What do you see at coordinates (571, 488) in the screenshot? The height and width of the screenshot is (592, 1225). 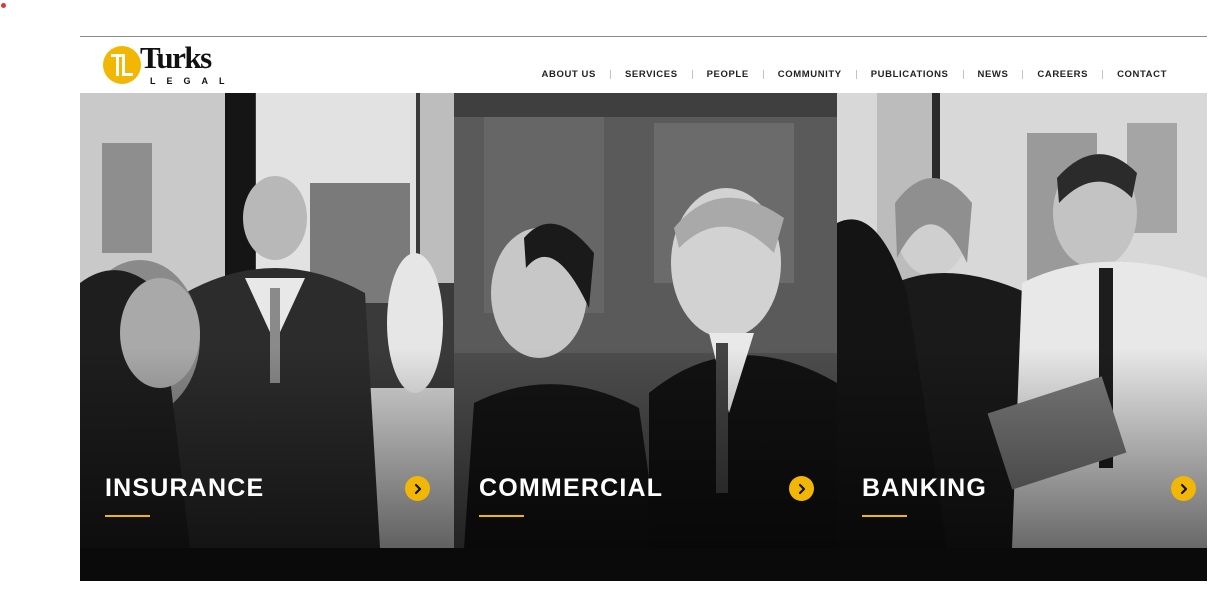 I see `panel-title-commercial: COMMERCIAL` at bounding box center [571, 488].